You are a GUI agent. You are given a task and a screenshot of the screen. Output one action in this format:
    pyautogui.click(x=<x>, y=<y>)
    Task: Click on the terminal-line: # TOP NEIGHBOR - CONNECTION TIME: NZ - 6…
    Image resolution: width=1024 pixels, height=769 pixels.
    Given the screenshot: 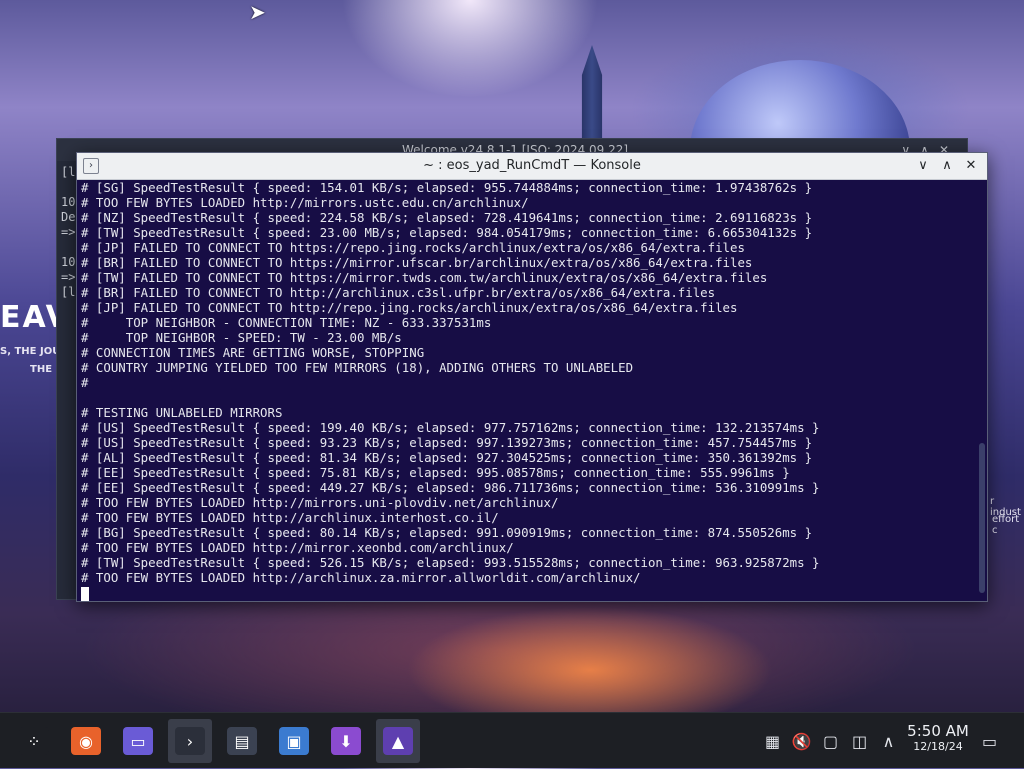 What is the action you would take?
    pyautogui.click(x=286, y=322)
    